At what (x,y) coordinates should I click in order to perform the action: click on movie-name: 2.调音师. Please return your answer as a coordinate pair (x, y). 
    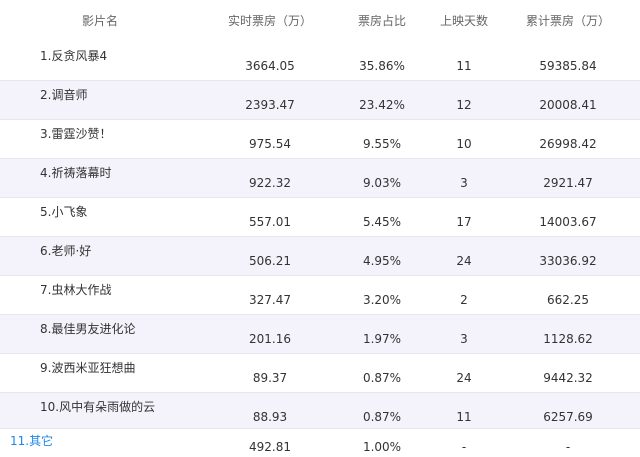
    Looking at the image, I should click on (104, 100).